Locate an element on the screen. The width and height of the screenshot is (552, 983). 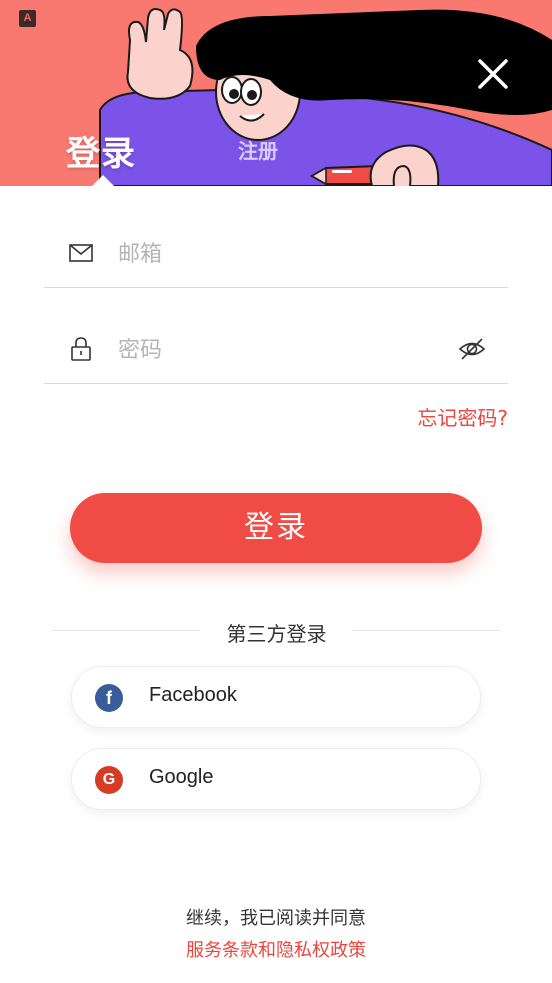
email-input is located at coordinates (278, 254).